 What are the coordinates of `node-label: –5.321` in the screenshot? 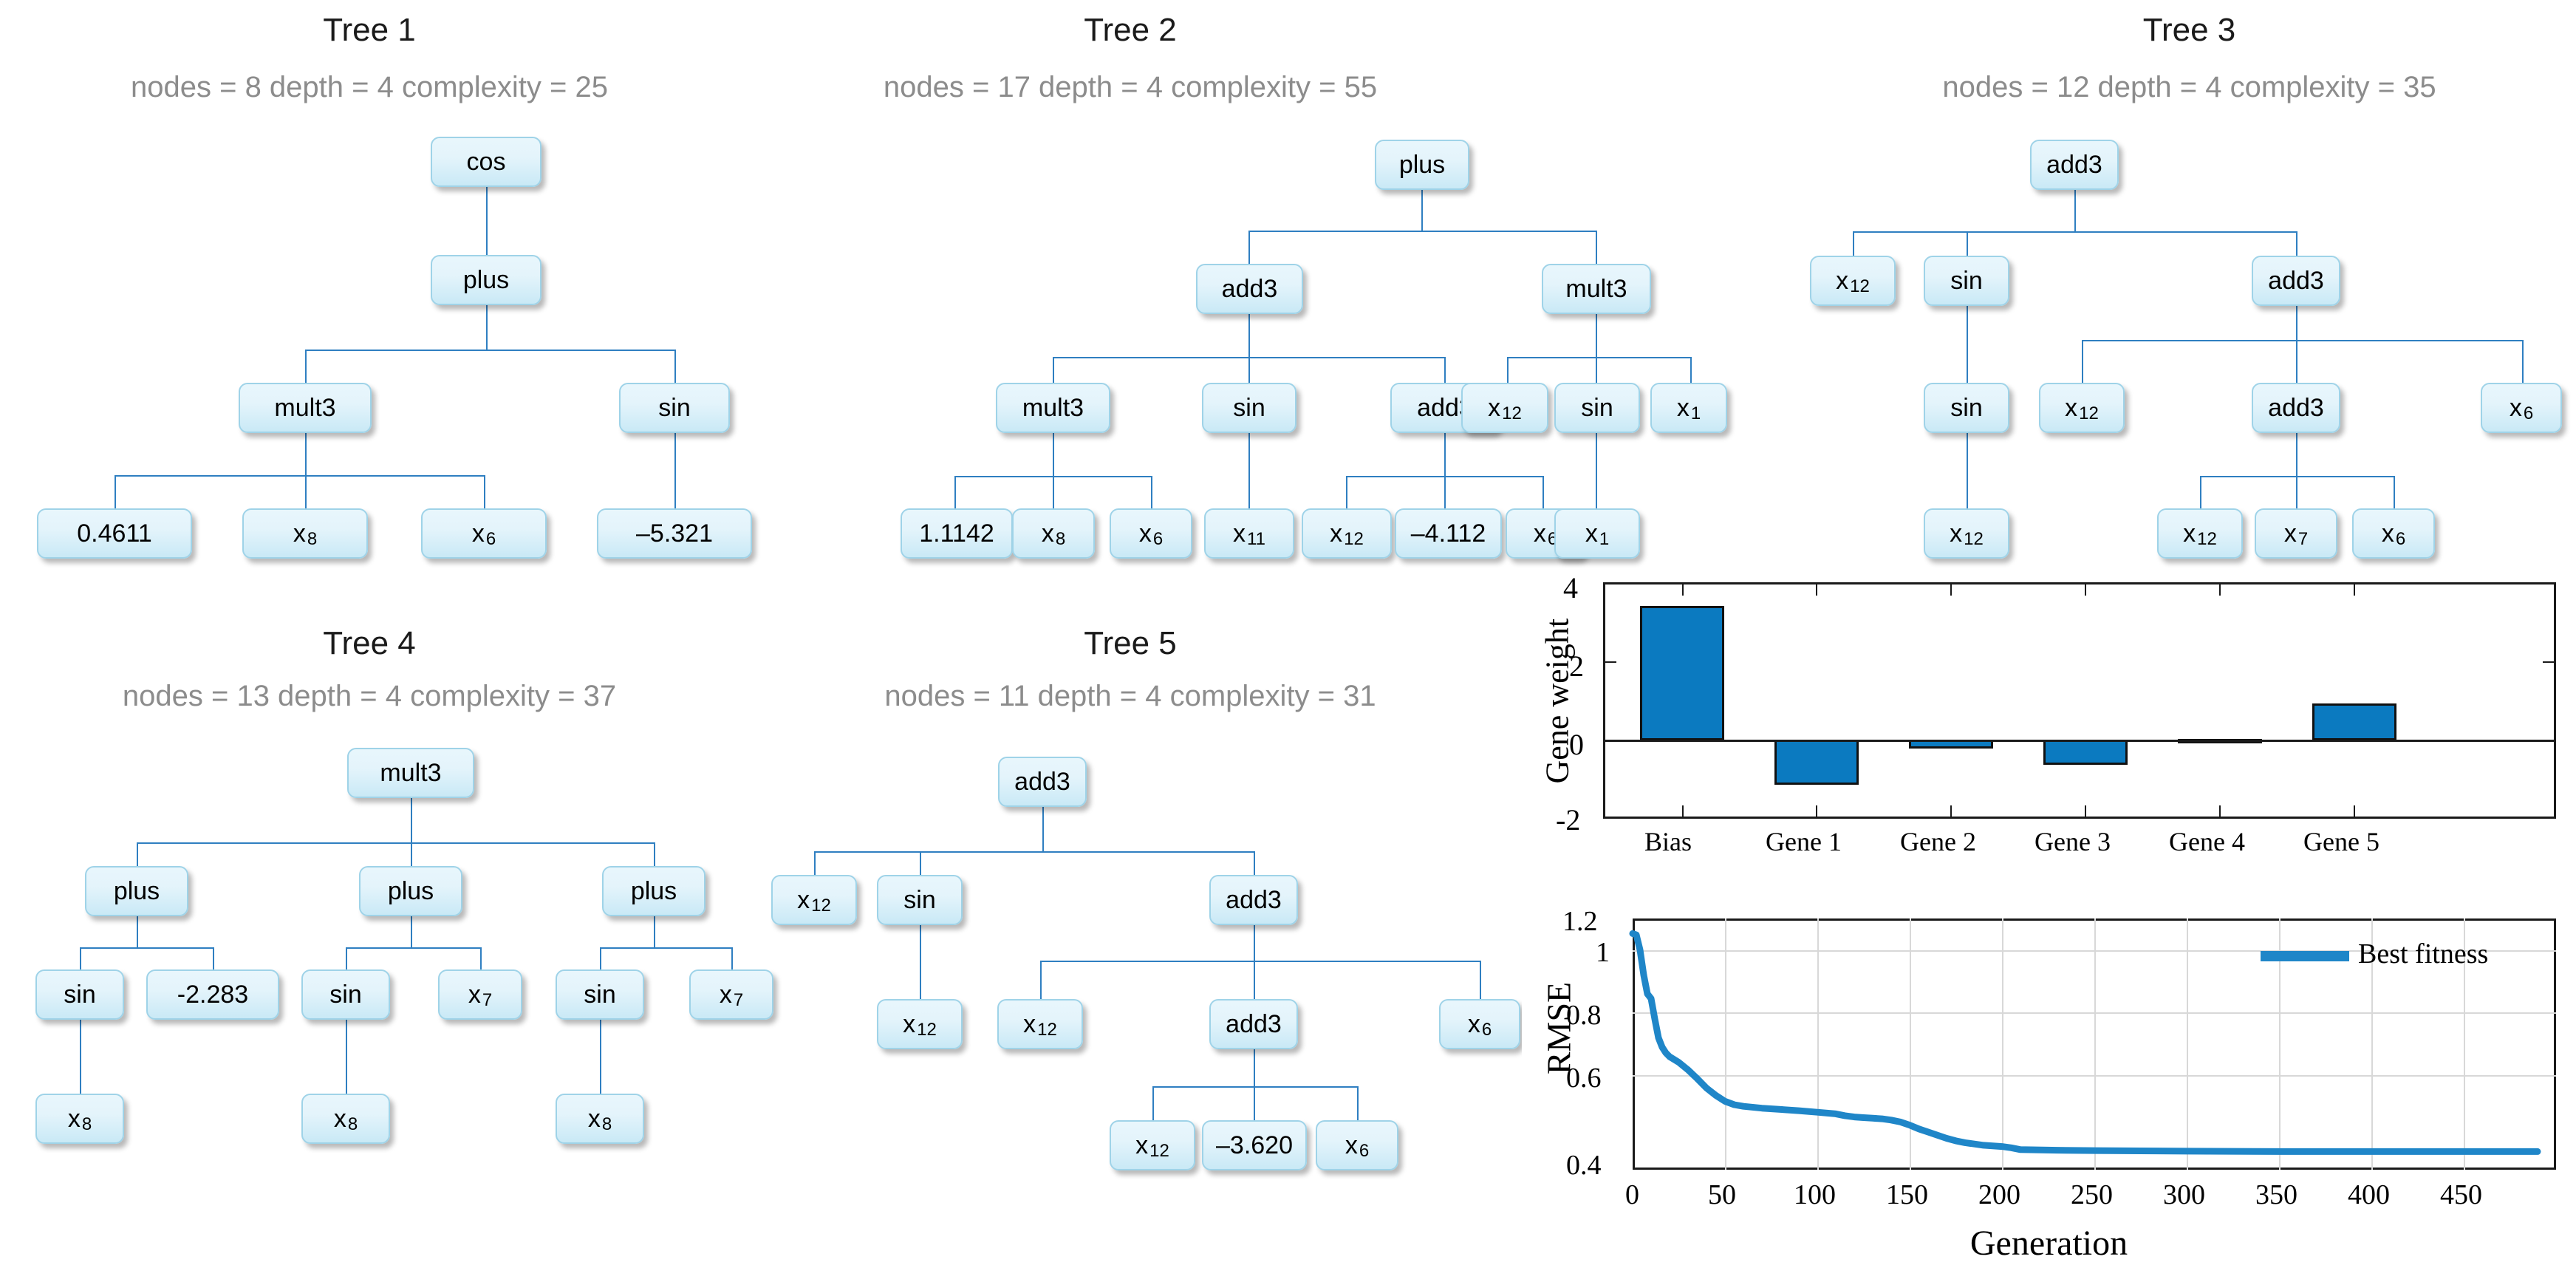 It's located at (674, 534).